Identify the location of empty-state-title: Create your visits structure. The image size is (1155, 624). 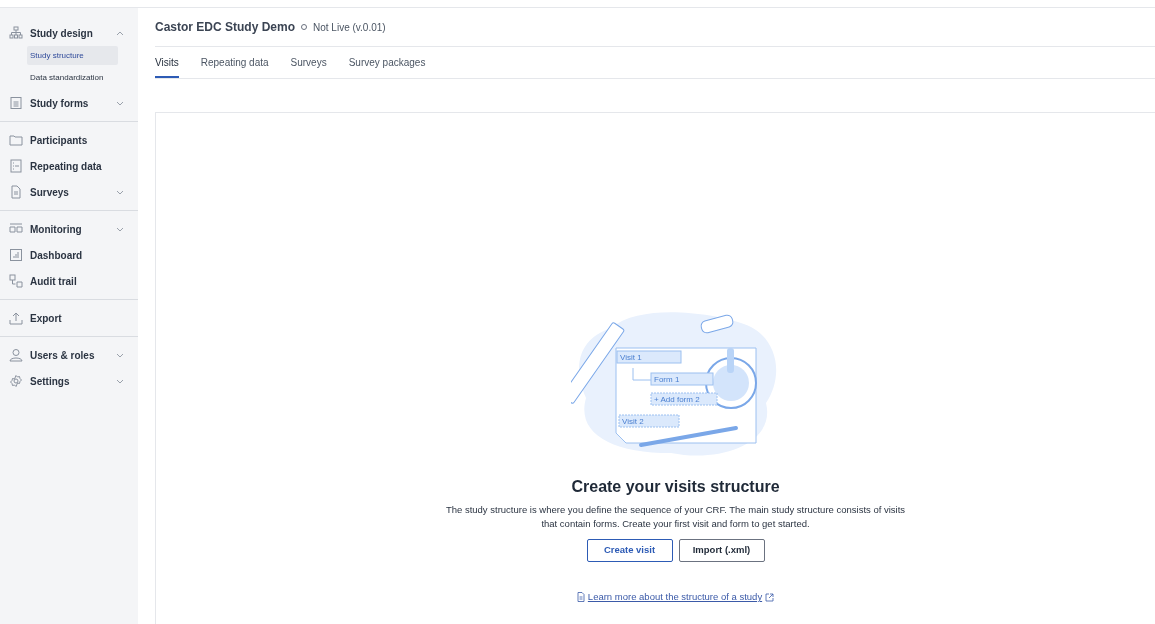
(675, 487).